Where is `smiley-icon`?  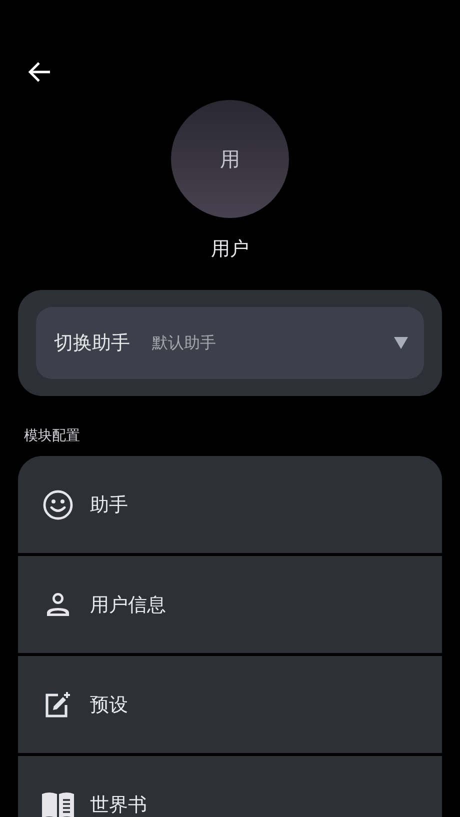
smiley-icon is located at coordinates (58, 504).